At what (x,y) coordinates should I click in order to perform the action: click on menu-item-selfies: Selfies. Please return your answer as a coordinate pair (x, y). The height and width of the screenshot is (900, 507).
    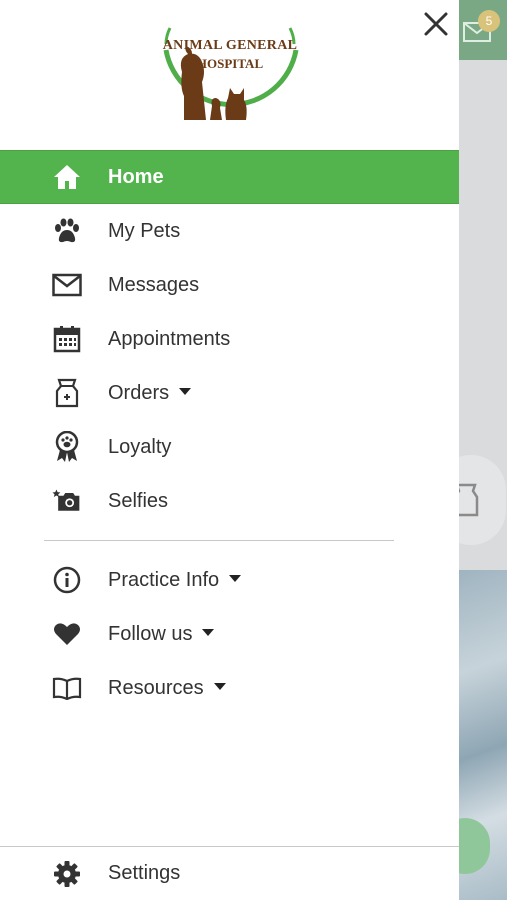
    Looking at the image, I should click on (229, 501).